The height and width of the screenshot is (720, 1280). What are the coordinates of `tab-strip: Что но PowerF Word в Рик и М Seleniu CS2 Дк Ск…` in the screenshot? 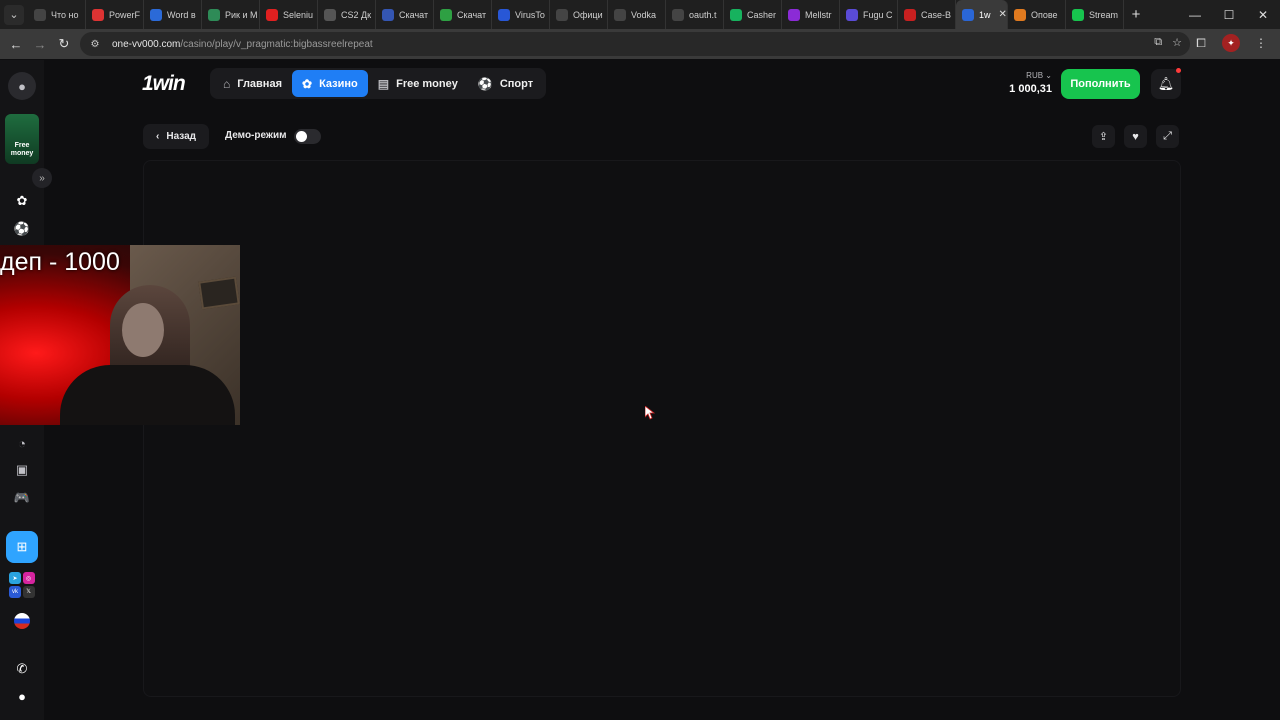 It's located at (576, 14).